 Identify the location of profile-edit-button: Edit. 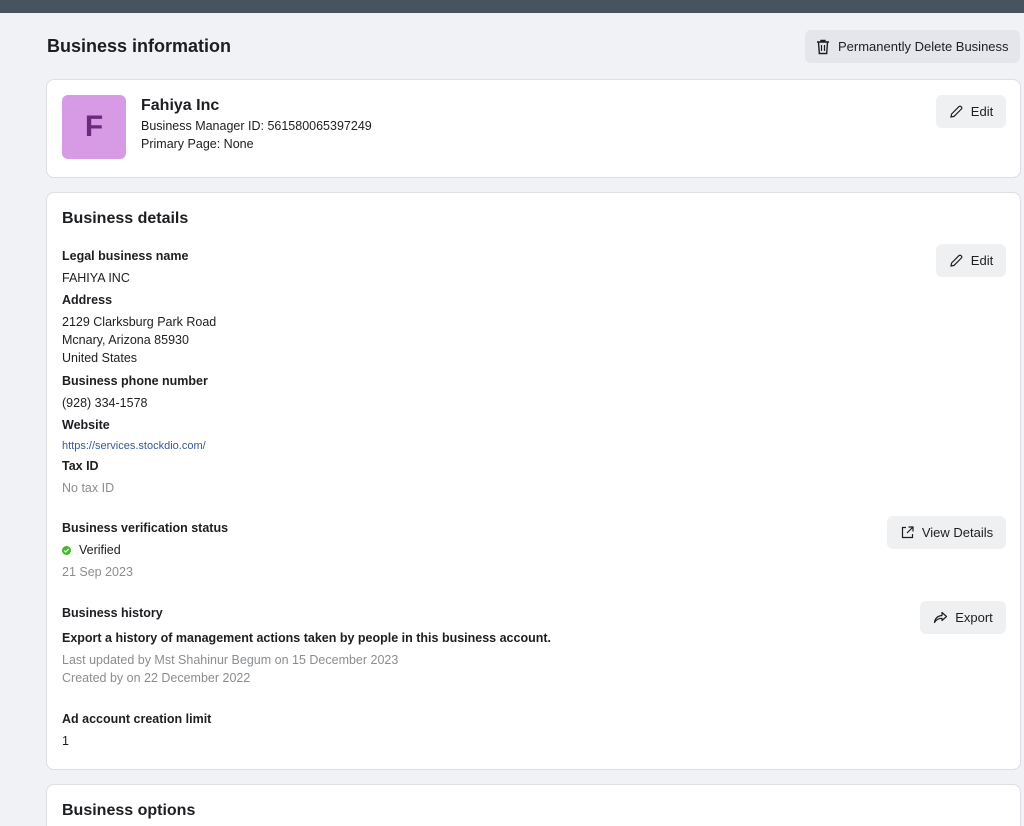
(971, 111).